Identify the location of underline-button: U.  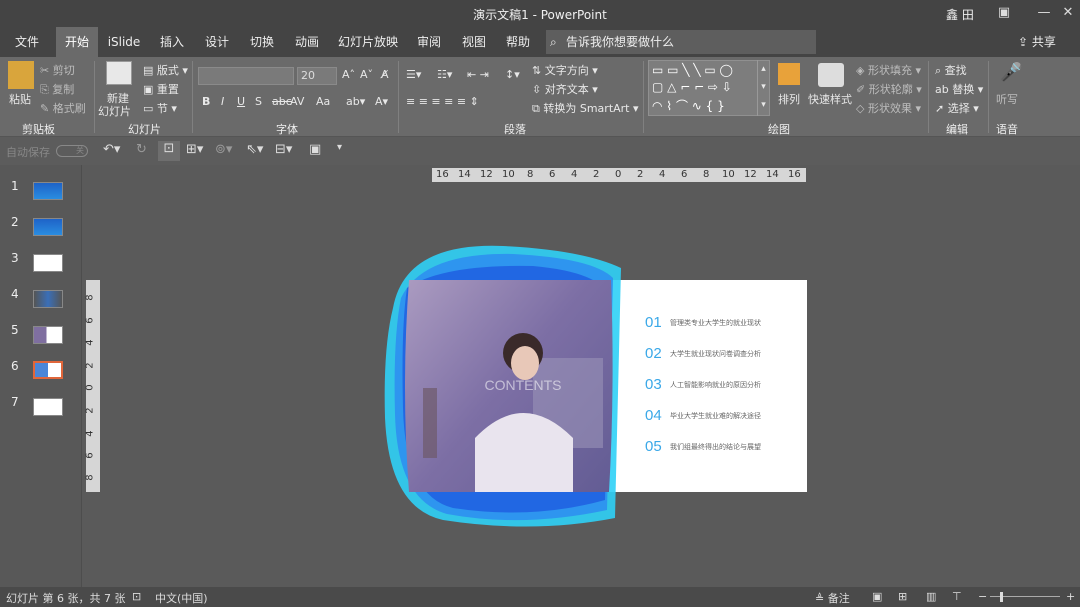
(241, 101).